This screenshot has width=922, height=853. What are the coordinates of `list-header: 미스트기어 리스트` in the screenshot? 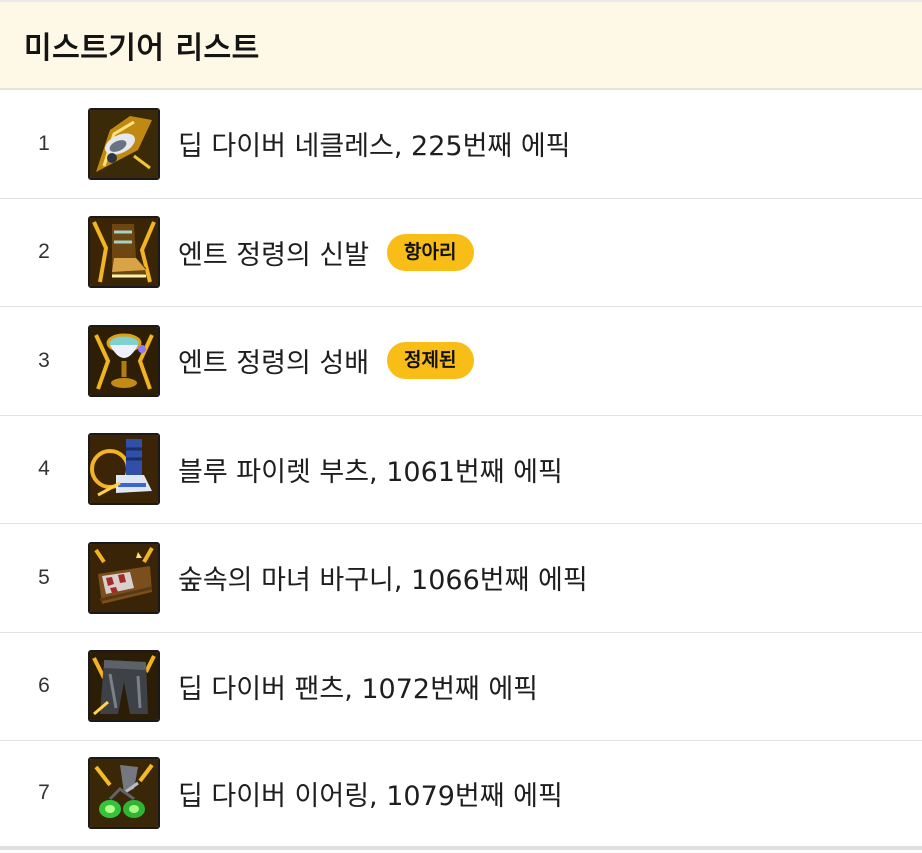 It's located at (461, 46).